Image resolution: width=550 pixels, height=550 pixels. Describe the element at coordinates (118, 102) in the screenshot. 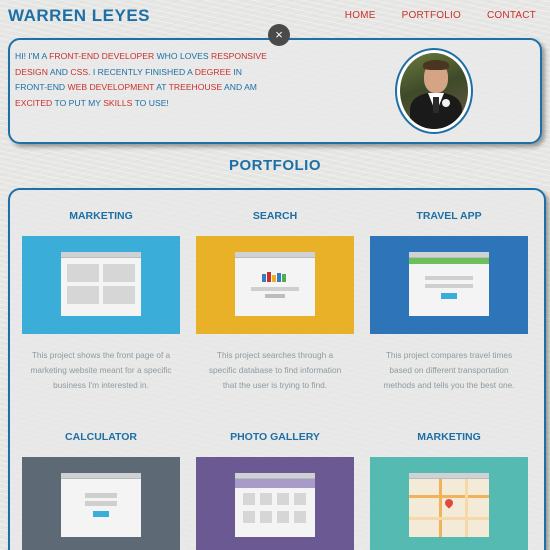

I see `bio-keyword: SKILLS` at that location.